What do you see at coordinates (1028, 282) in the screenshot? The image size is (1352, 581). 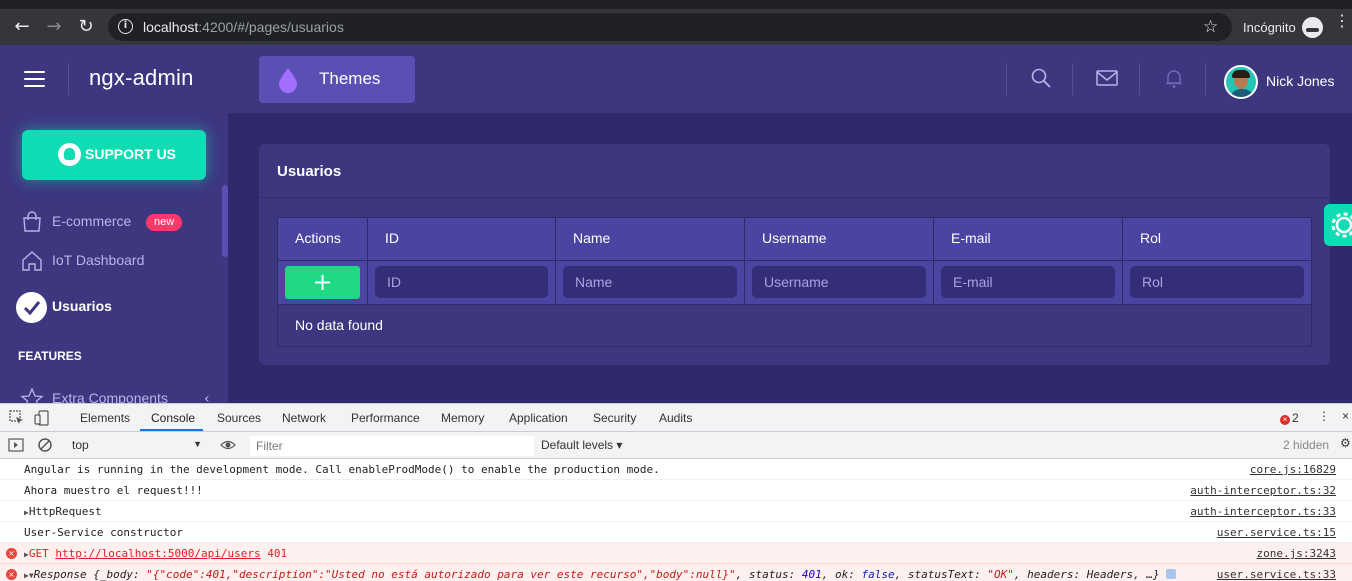 I see `filter-email-input` at bounding box center [1028, 282].